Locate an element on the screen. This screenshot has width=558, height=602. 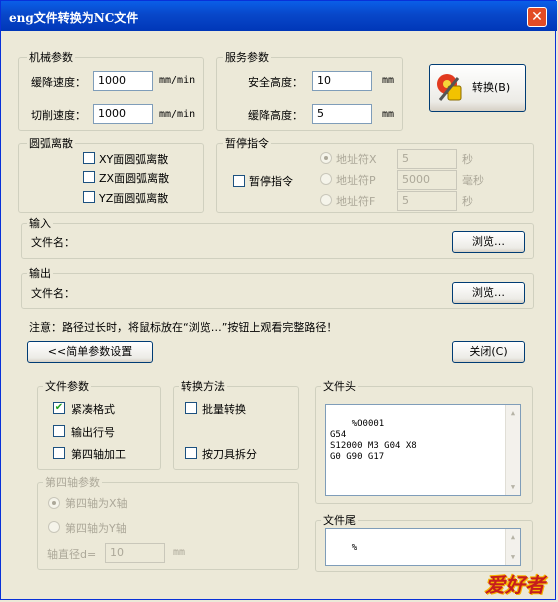
down-height-input: 5 is located at coordinates (342, 114).